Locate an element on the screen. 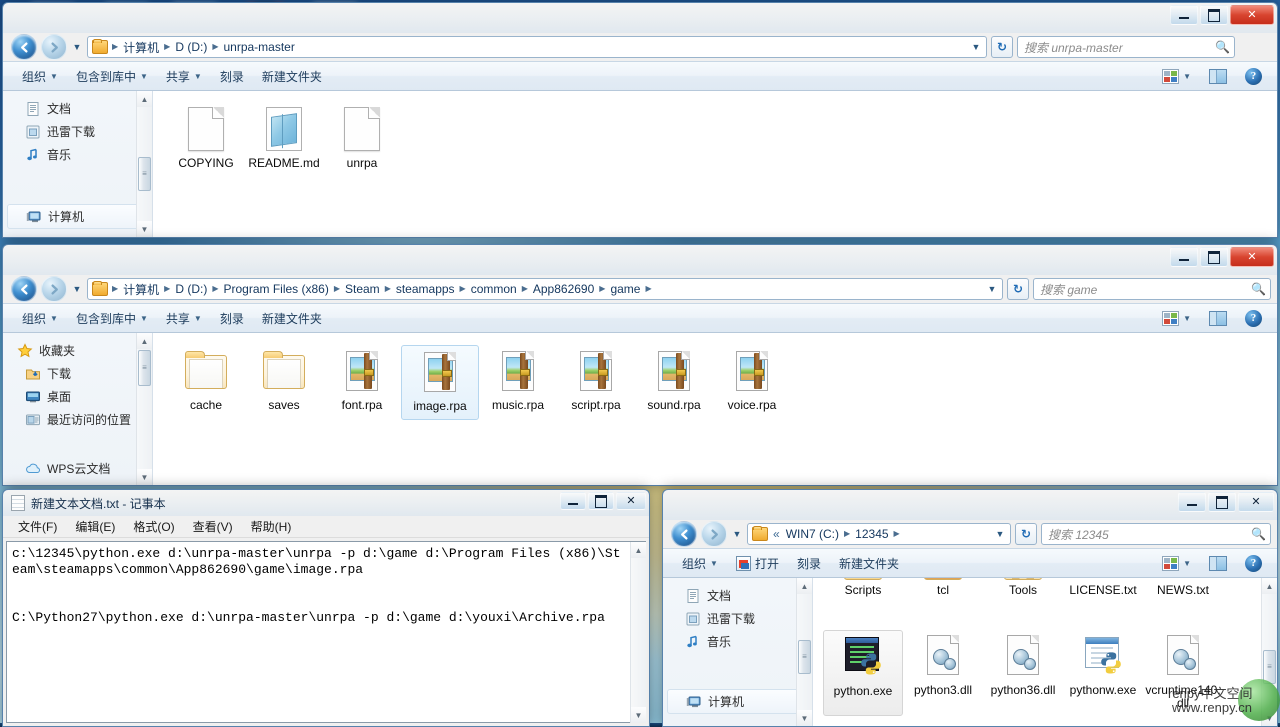 Image resolution: width=1280 pixels, height=727 pixels. recent-pages-dropdown-icon: ▼ is located at coordinates (737, 534).